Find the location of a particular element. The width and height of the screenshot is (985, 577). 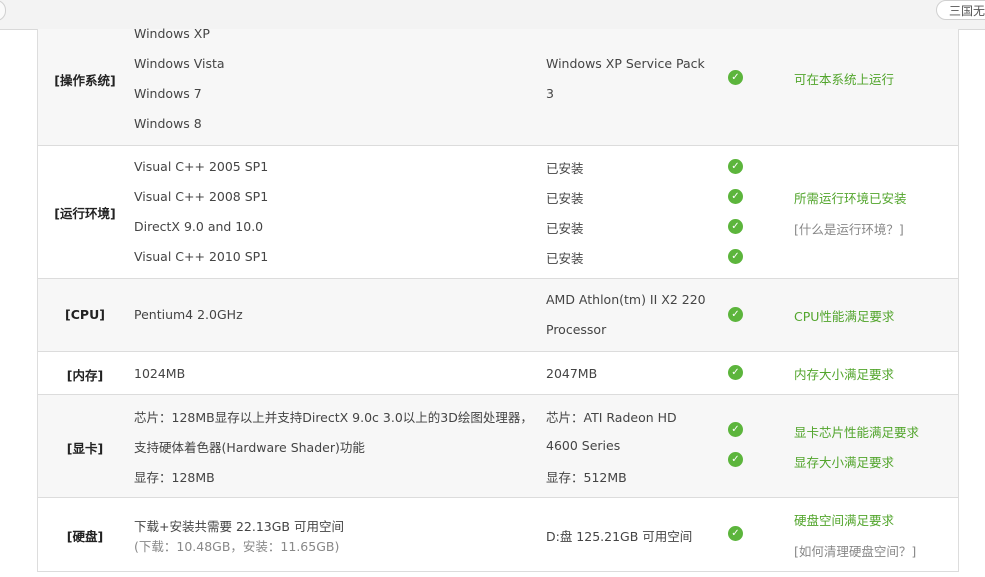

cur-os-2: 3 is located at coordinates (550, 93).